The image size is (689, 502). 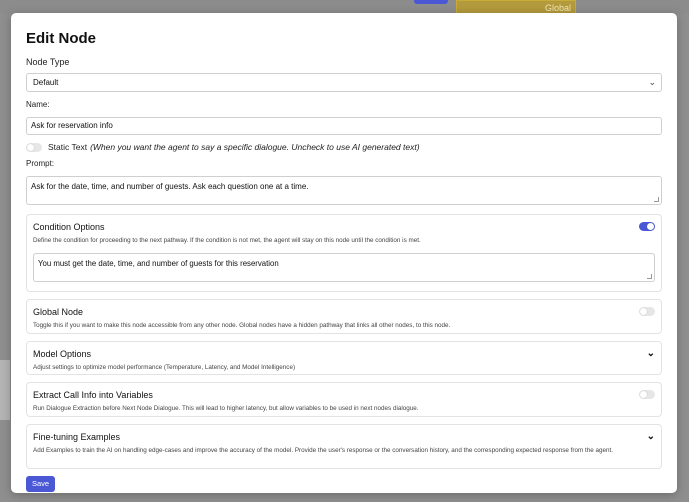 What do you see at coordinates (647, 226) in the screenshot?
I see `condition-options-toggle` at bounding box center [647, 226].